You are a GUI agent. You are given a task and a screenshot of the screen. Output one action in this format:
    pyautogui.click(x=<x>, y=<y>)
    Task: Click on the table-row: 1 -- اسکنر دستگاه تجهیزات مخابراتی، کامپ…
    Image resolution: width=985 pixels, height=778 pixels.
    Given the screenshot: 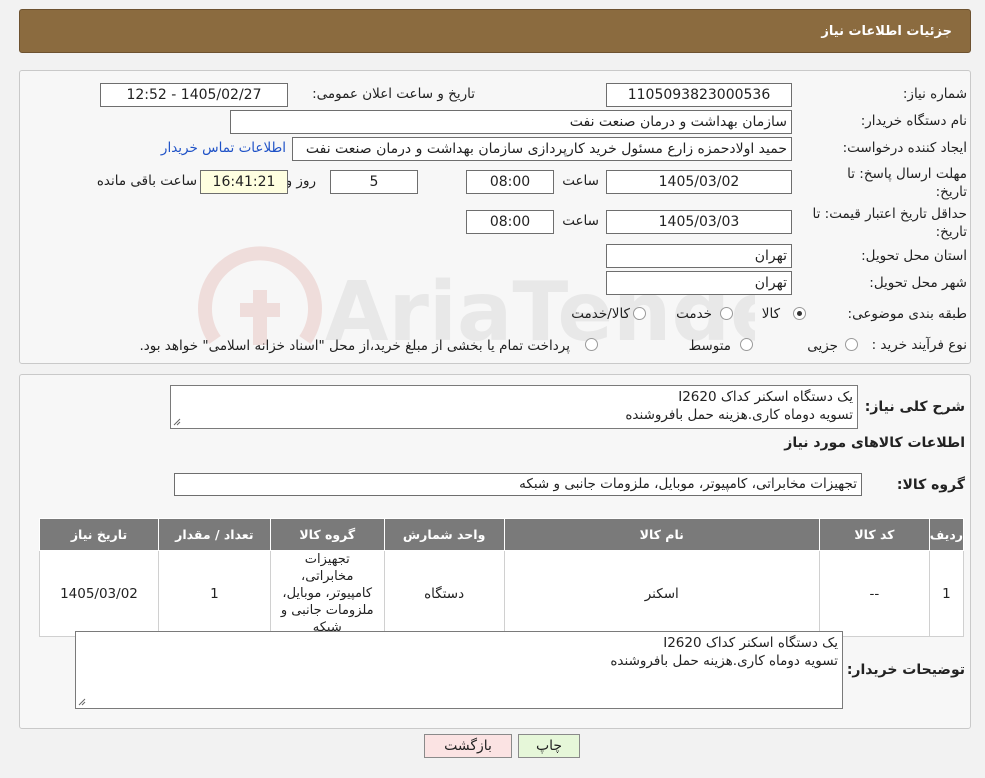 What is the action you would take?
    pyautogui.click(x=502, y=593)
    